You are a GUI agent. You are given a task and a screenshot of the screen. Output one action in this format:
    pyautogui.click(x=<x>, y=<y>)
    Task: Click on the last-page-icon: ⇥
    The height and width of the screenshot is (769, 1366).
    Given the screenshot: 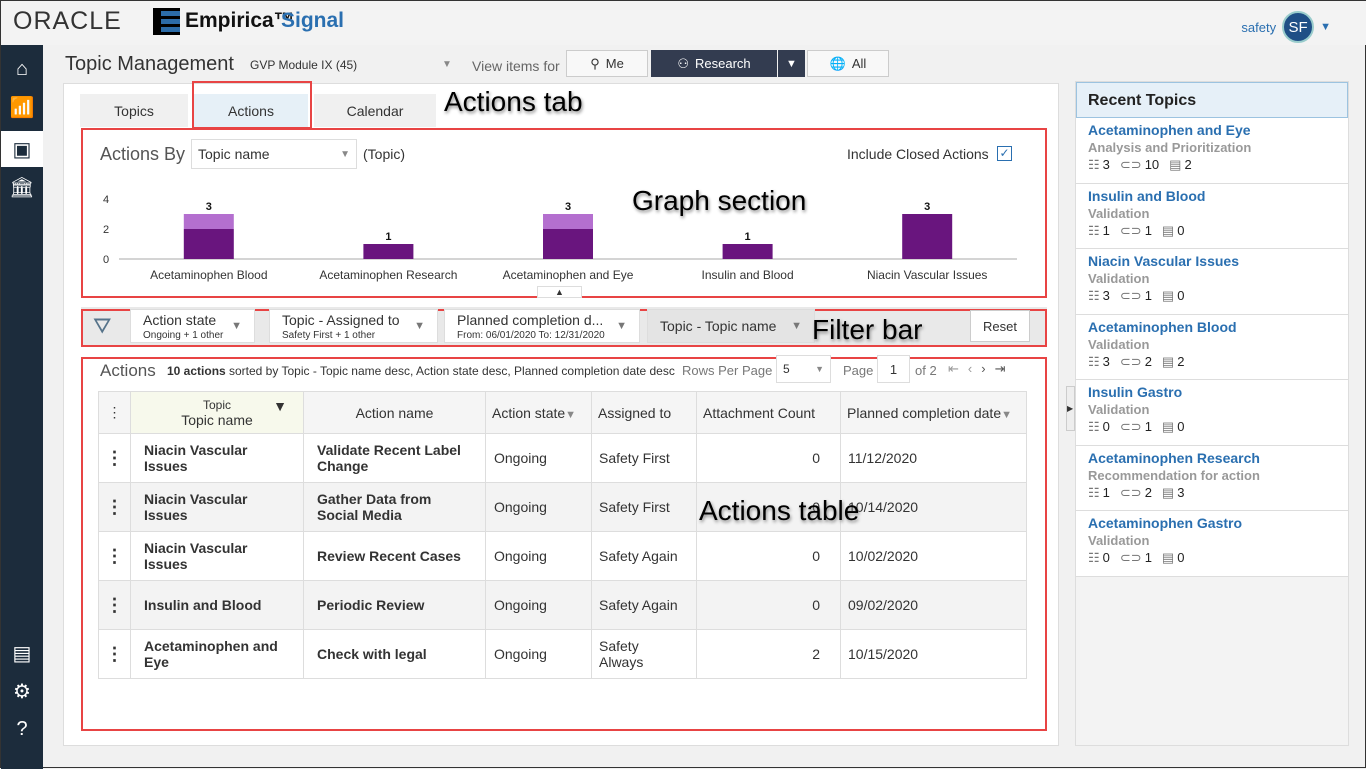 What is the action you would take?
    pyautogui.click(x=1005, y=368)
    